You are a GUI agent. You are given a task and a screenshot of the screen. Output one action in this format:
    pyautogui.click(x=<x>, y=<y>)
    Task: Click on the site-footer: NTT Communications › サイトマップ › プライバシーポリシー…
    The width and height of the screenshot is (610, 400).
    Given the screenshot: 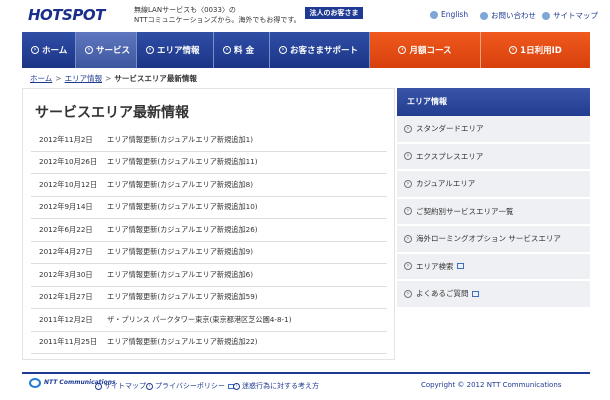 What is the action you would take?
    pyautogui.click(x=305, y=388)
    